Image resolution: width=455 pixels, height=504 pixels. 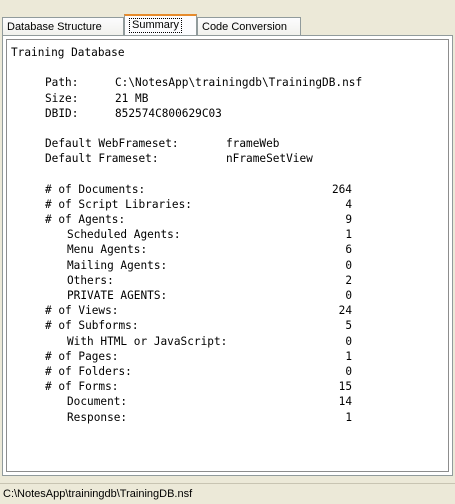 What do you see at coordinates (117, 265) in the screenshot?
I see `stat-label: Mailing Agents:` at bounding box center [117, 265].